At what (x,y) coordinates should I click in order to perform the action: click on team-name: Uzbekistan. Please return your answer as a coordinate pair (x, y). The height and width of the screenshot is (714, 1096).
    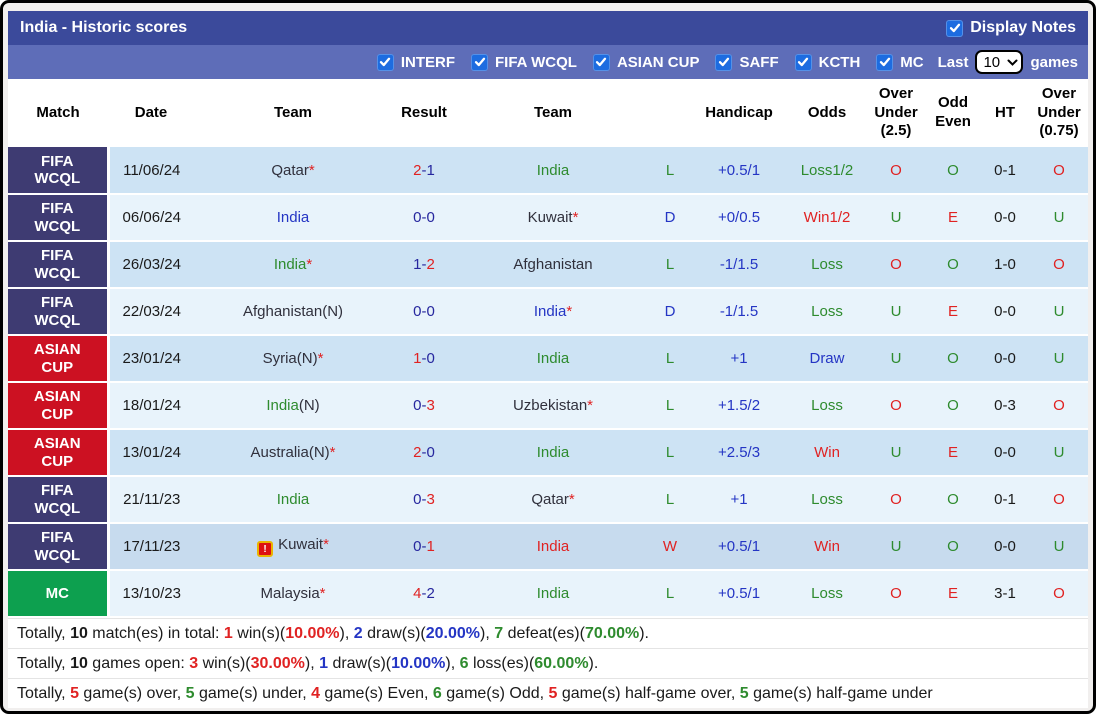
    Looking at the image, I should click on (550, 405).